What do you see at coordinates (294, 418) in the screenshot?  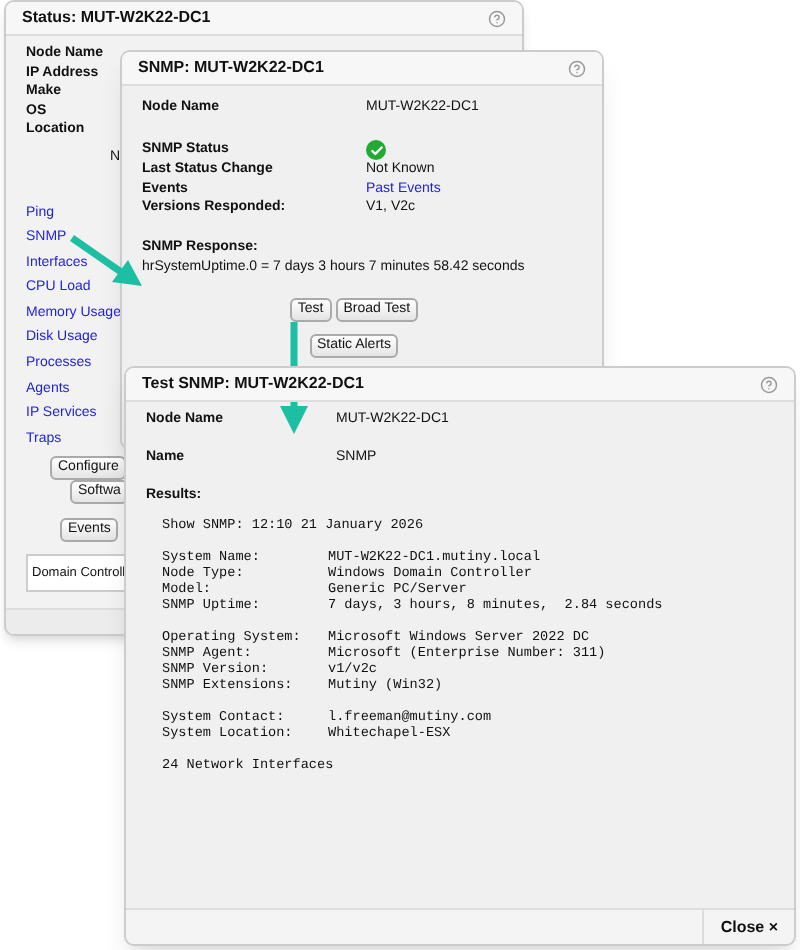 I see `arrow-head` at bounding box center [294, 418].